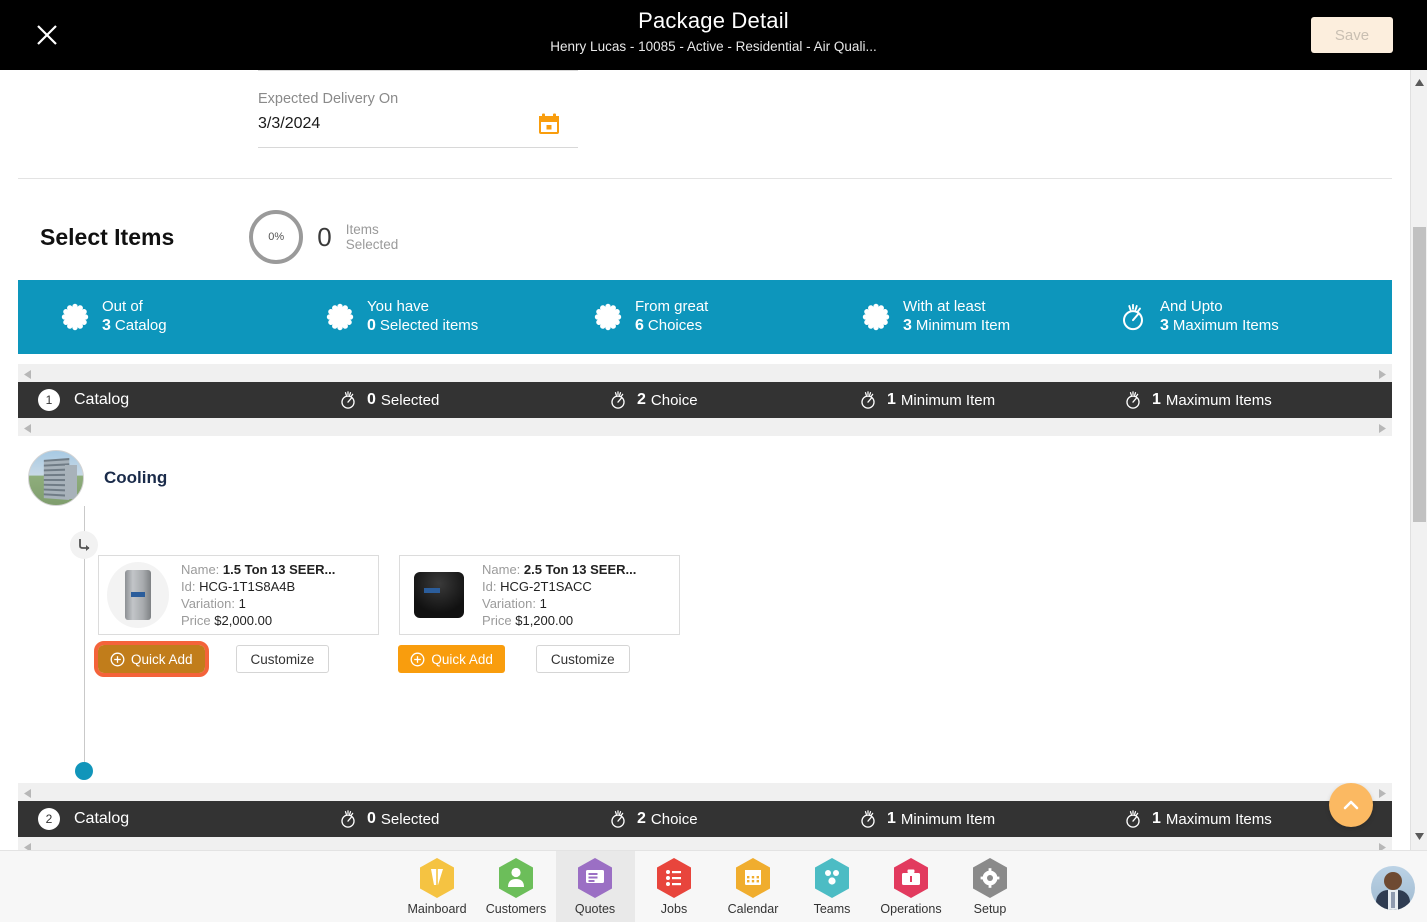 The image size is (1427, 922). What do you see at coordinates (753, 909) in the screenshot?
I see `nav-item-label: Calendar` at bounding box center [753, 909].